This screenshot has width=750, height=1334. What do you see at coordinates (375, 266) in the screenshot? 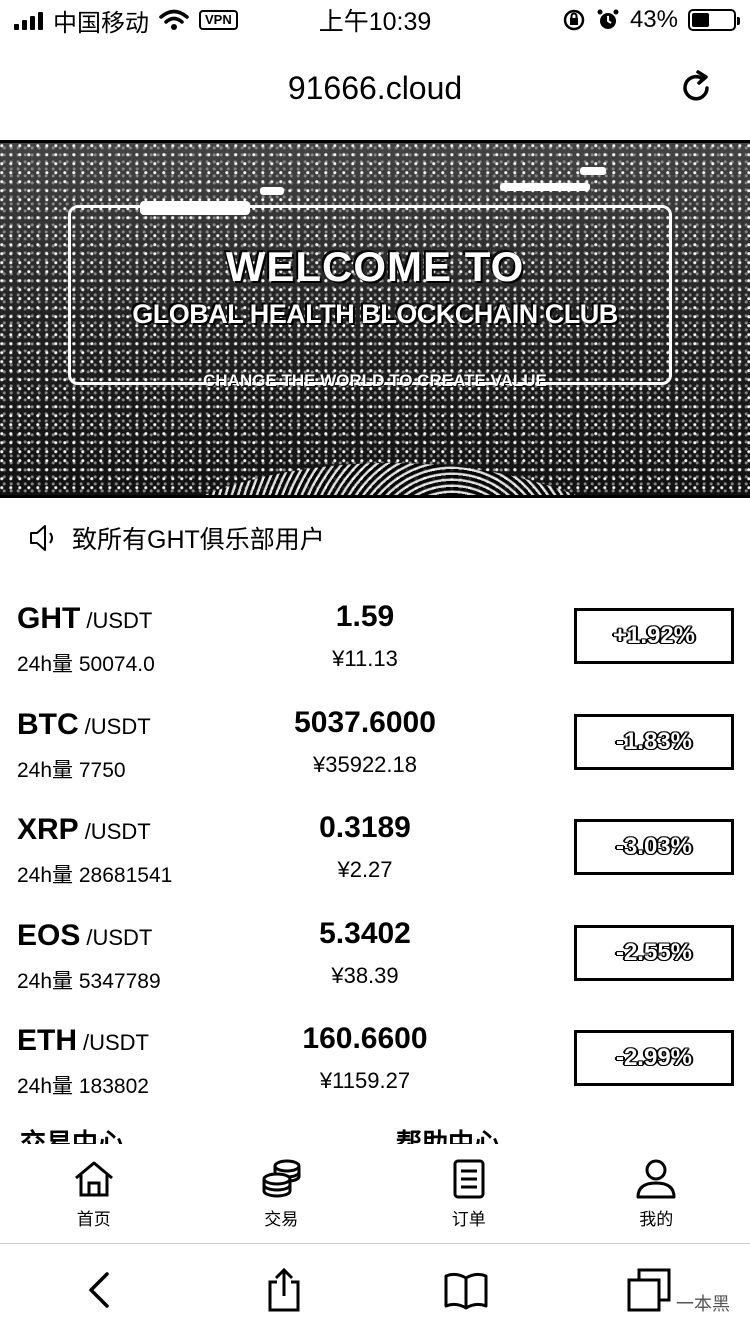
I see `banner-title: WELCOME TO` at bounding box center [375, 266].